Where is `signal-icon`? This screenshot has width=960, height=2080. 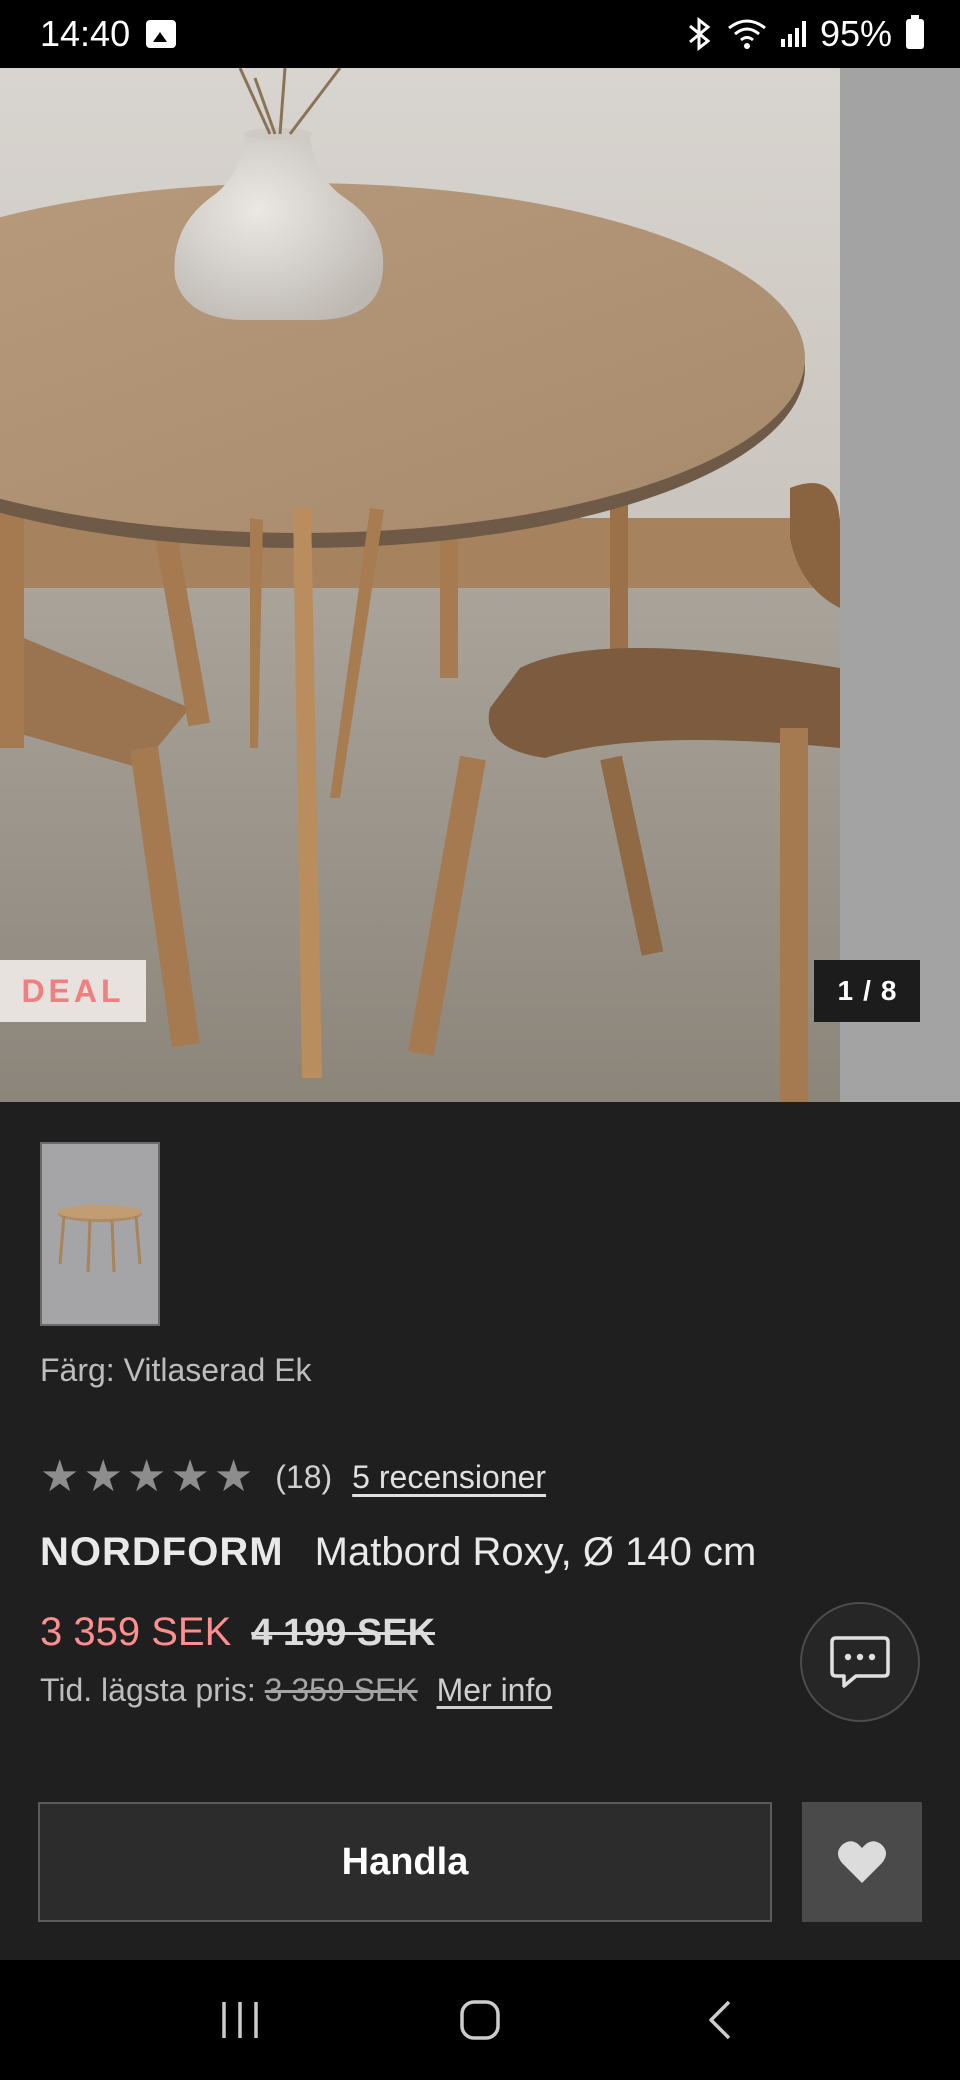 signal-icon is located at coordinates (793, 34).